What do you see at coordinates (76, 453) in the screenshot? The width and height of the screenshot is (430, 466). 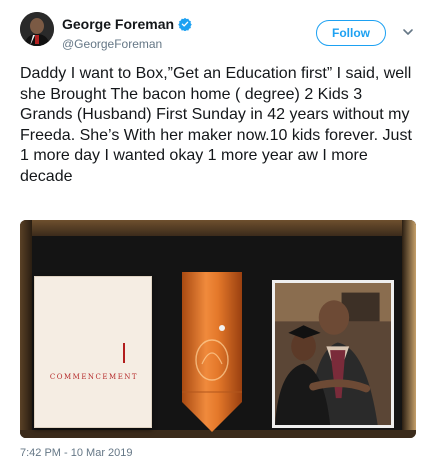 I see `tweet-timestamp: 7:42 PM - 10 Mar 2019` at bounding box center [76, 453].